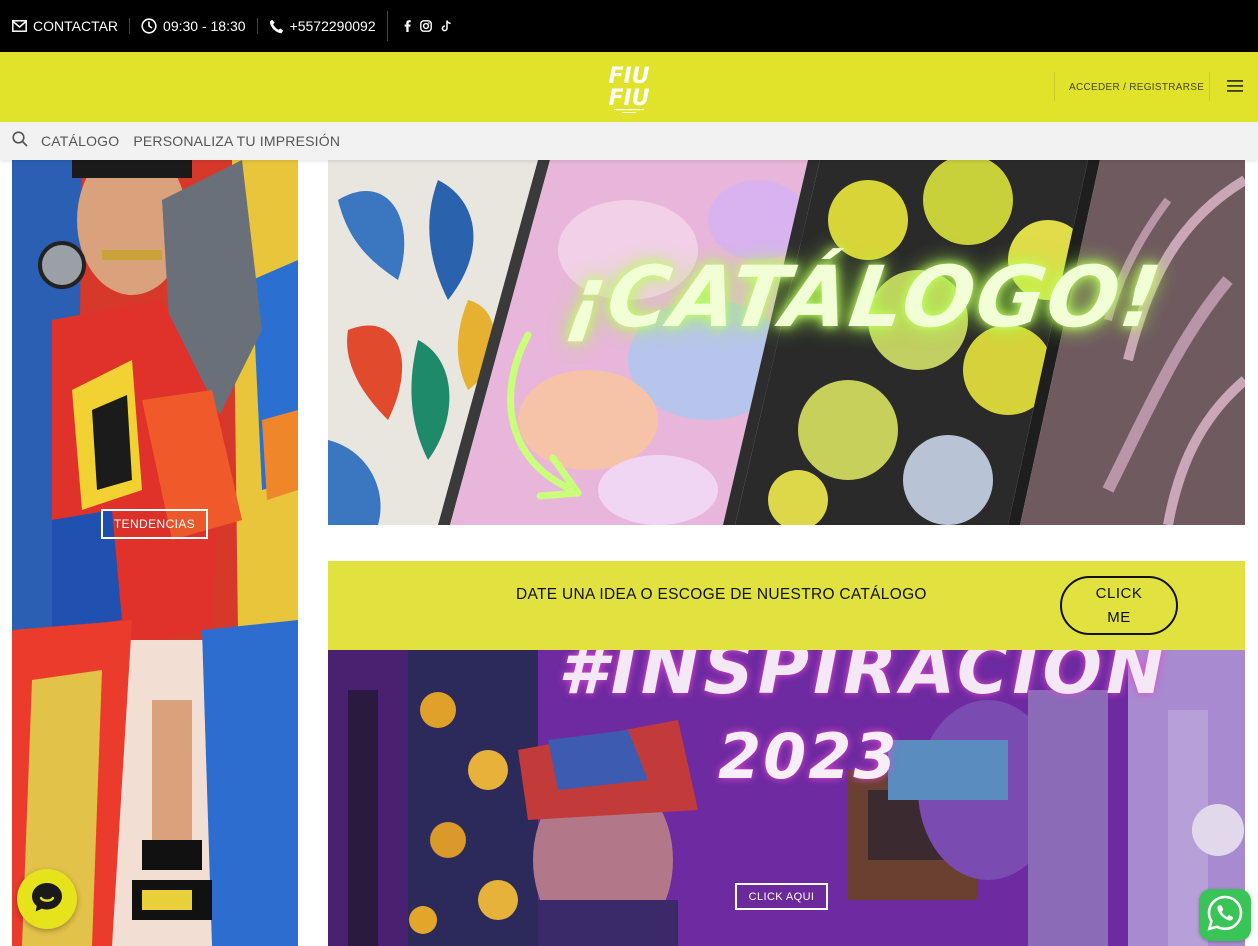  What do you see at coordinates (781, 896) in the screenshot?
I see `click-aqui-button: CLICK AQUI` at bounding box center [781, 896].